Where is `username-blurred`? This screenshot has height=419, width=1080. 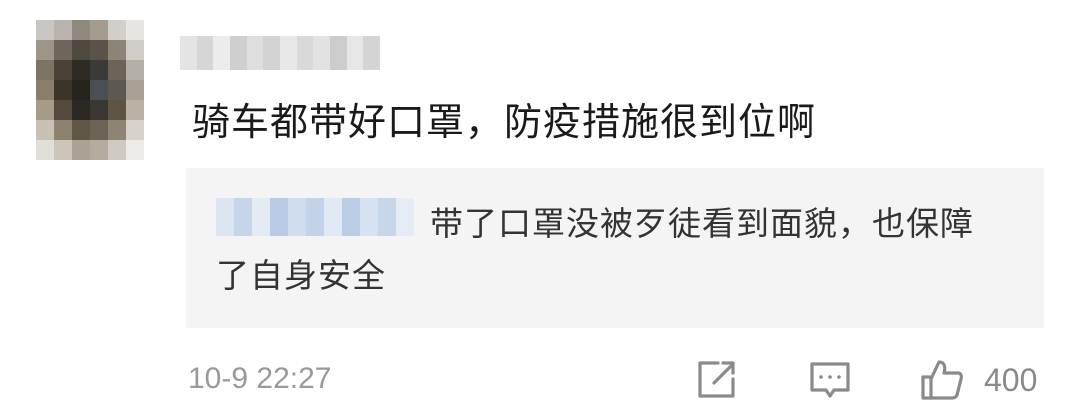
username-blurred is located at coordinates (280, 53).